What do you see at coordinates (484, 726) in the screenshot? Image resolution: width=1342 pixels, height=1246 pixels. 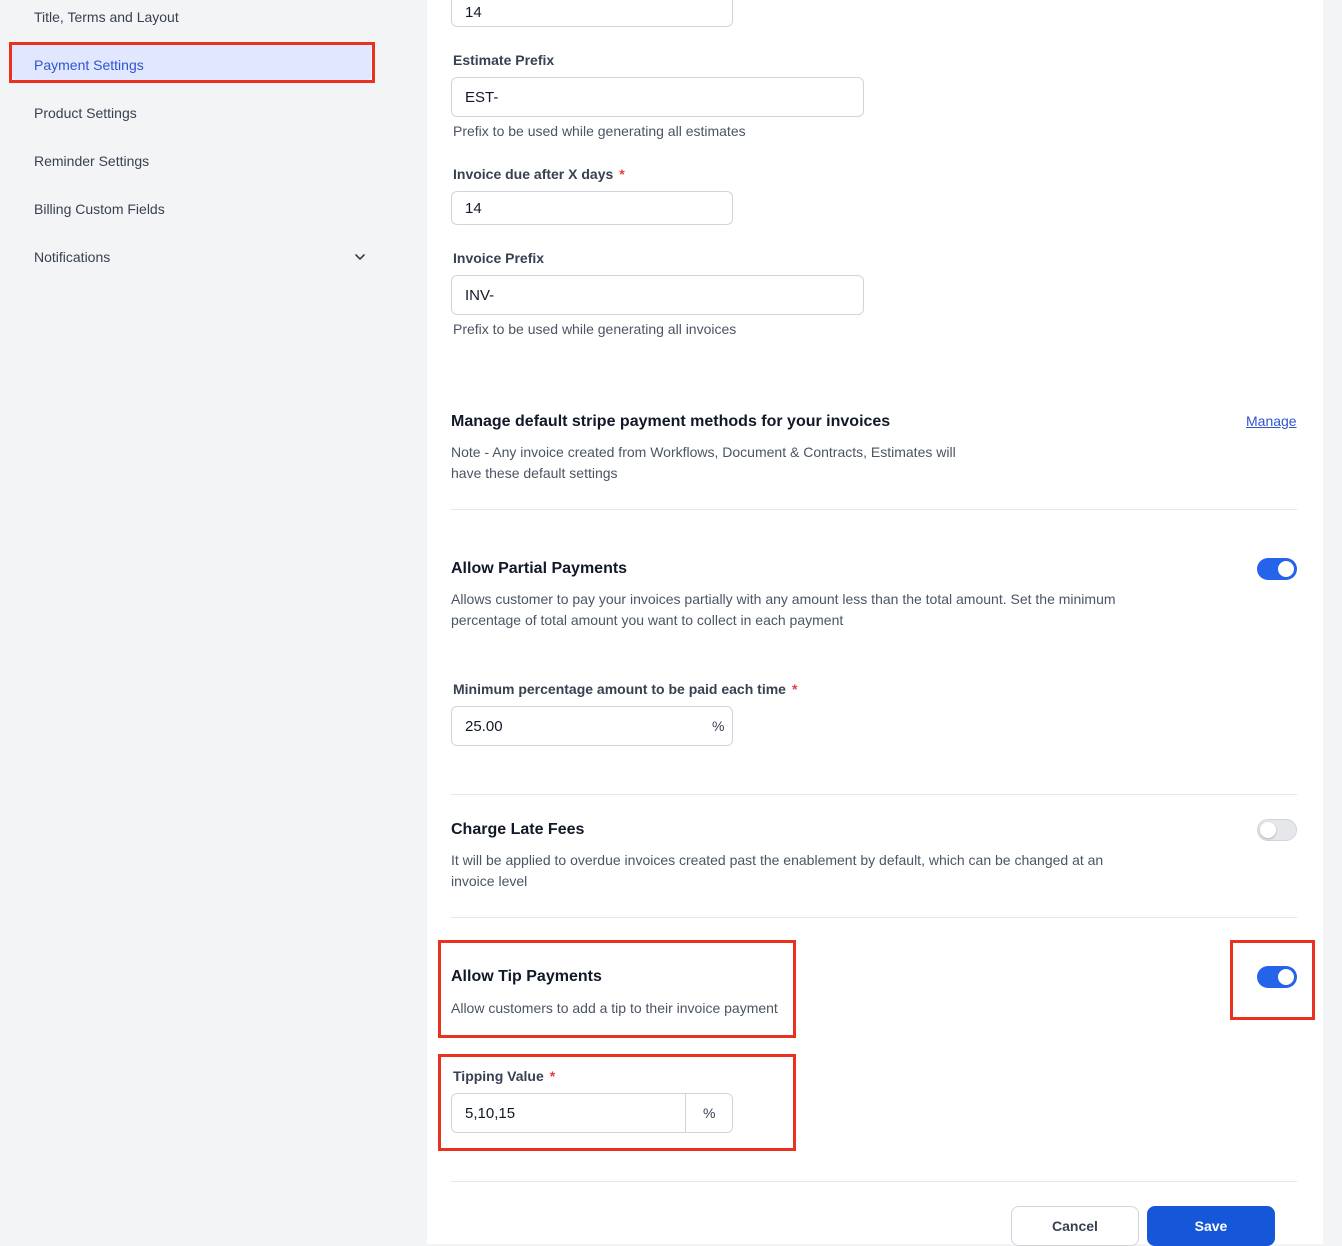 I see `min-percentage-value: 25.00` at bounding box center [484, 726].